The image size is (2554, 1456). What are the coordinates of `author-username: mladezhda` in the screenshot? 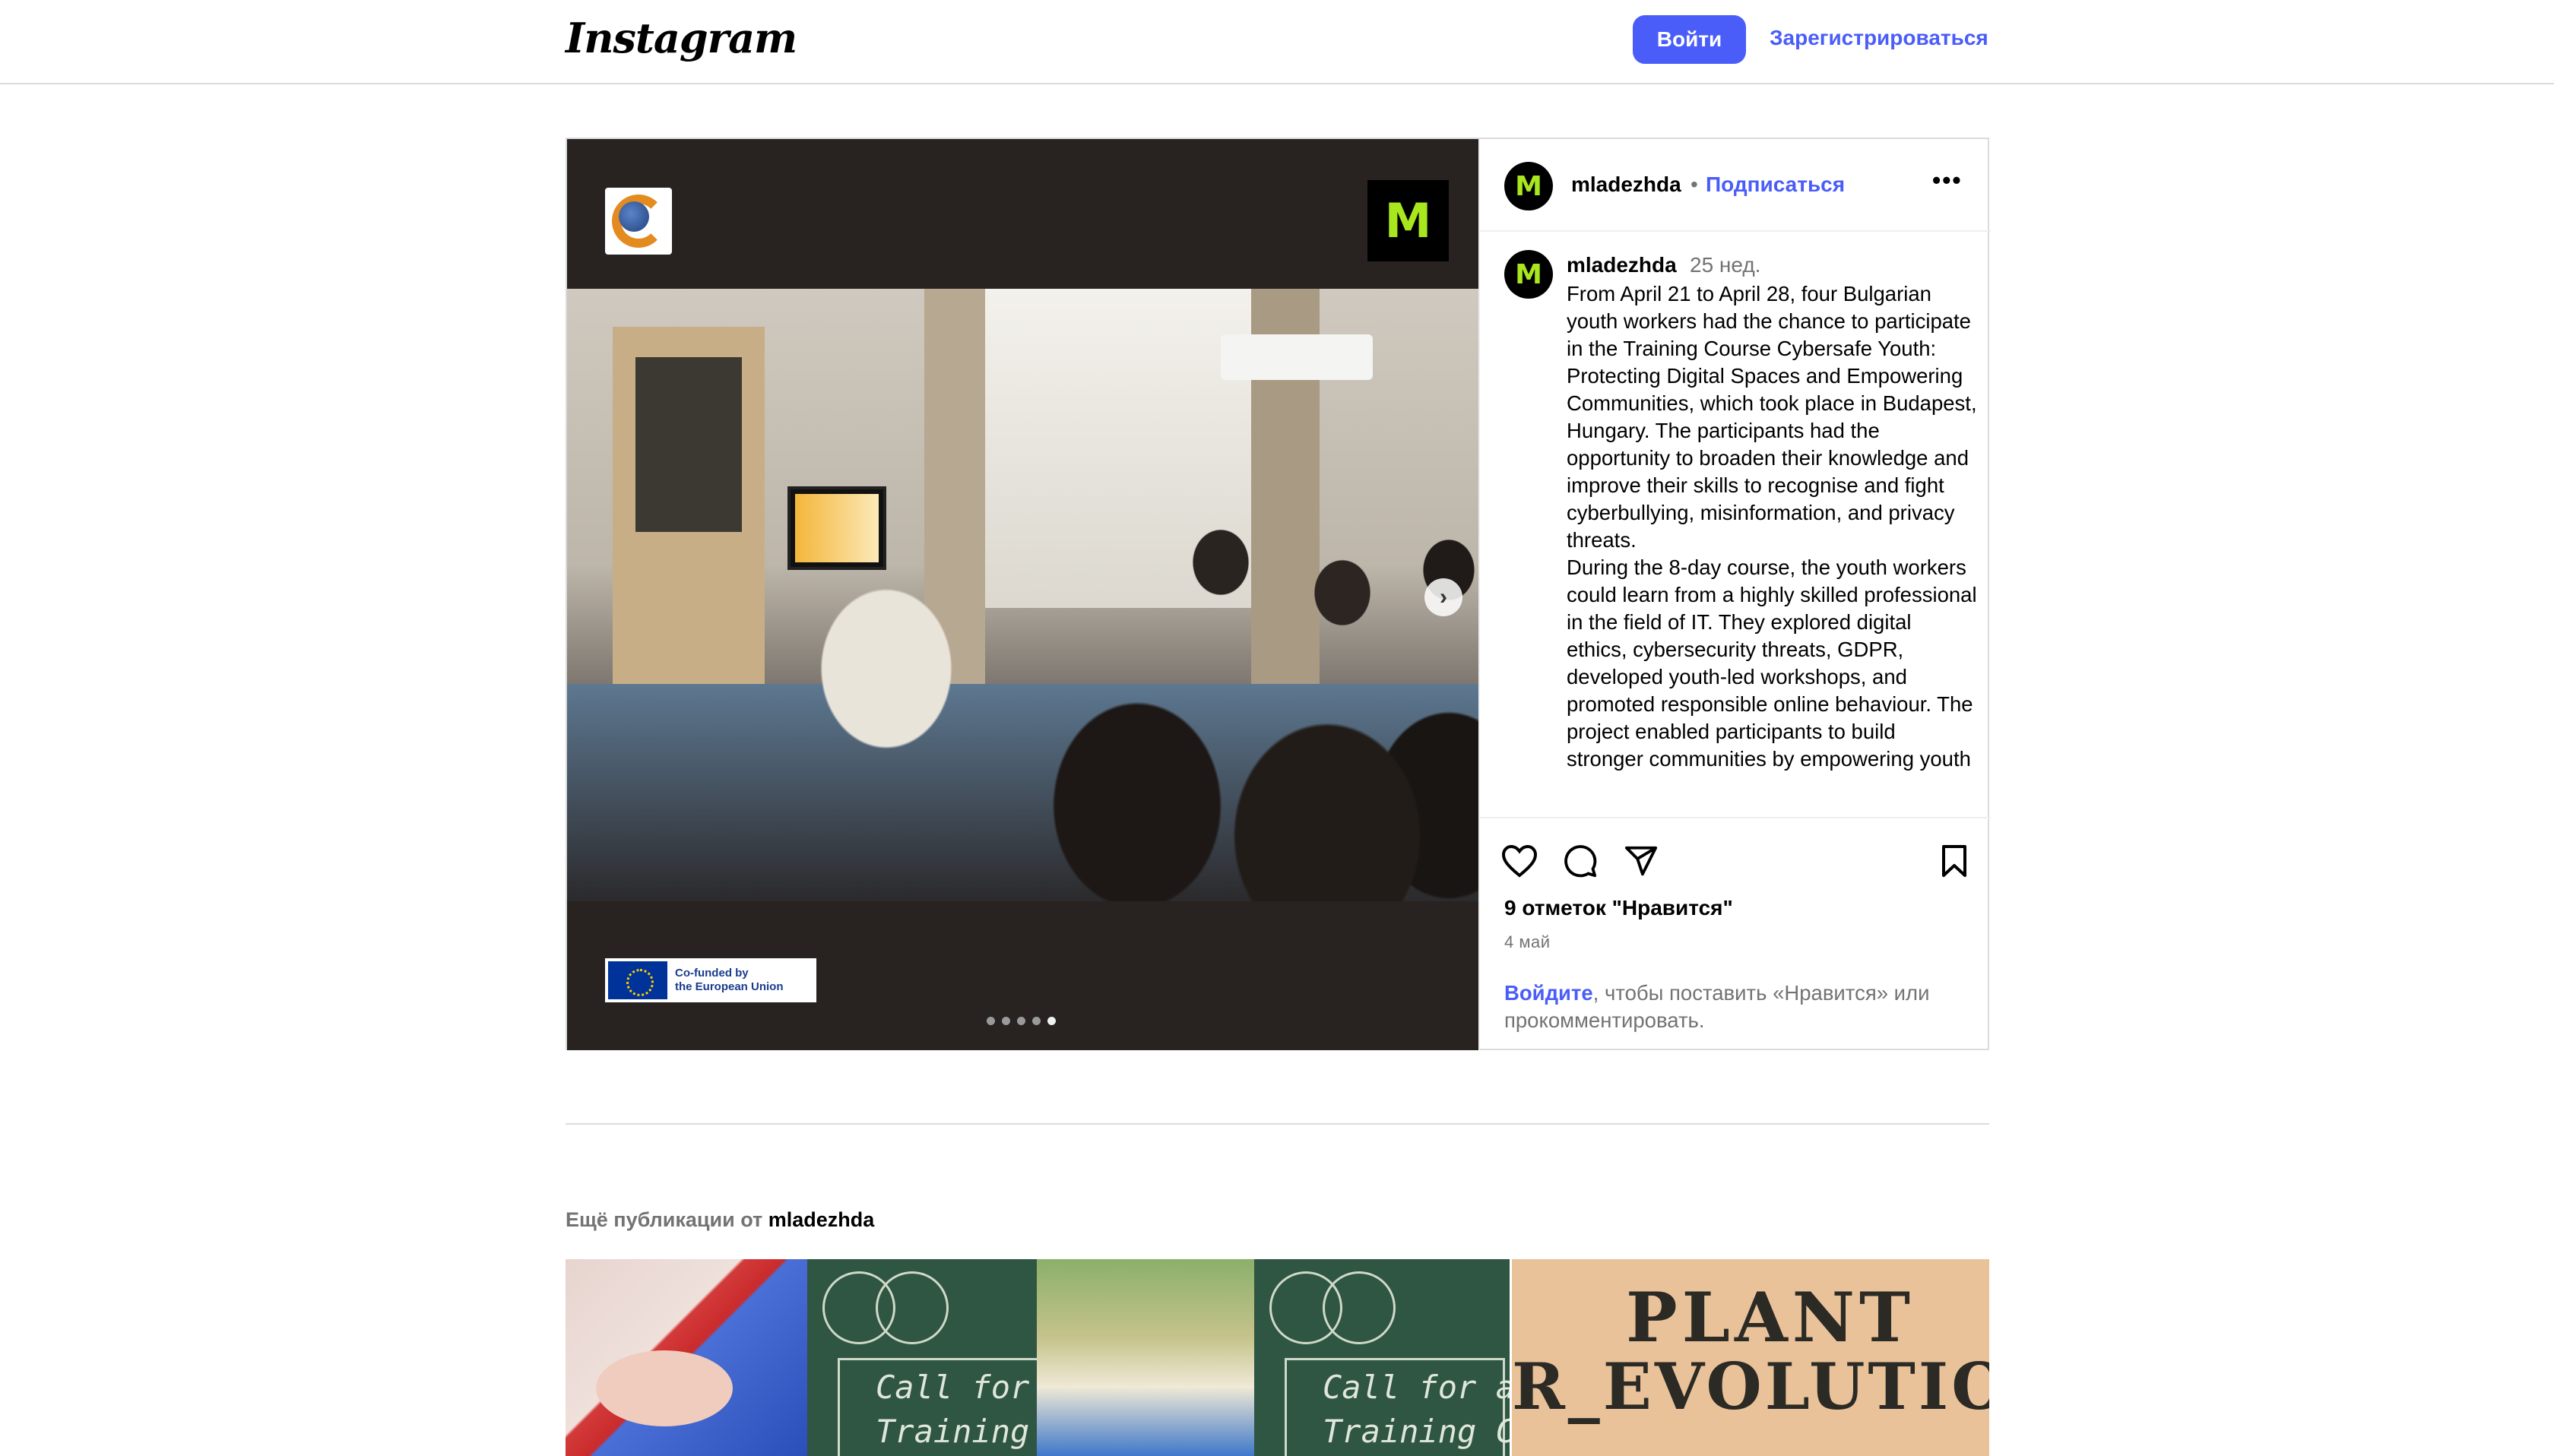 It's located at (1626, 185).